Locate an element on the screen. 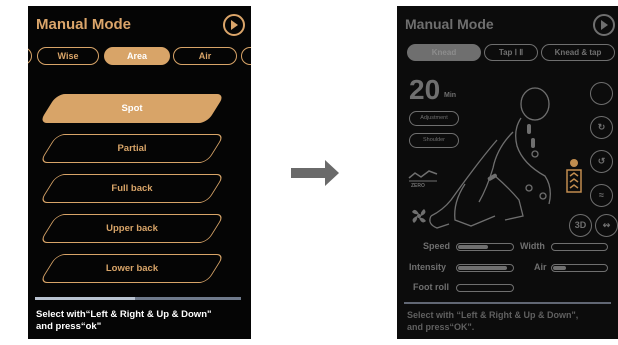 This screenshot has width=618, height=345. area-button-label: Lower back is located at coordinates (132, 268).